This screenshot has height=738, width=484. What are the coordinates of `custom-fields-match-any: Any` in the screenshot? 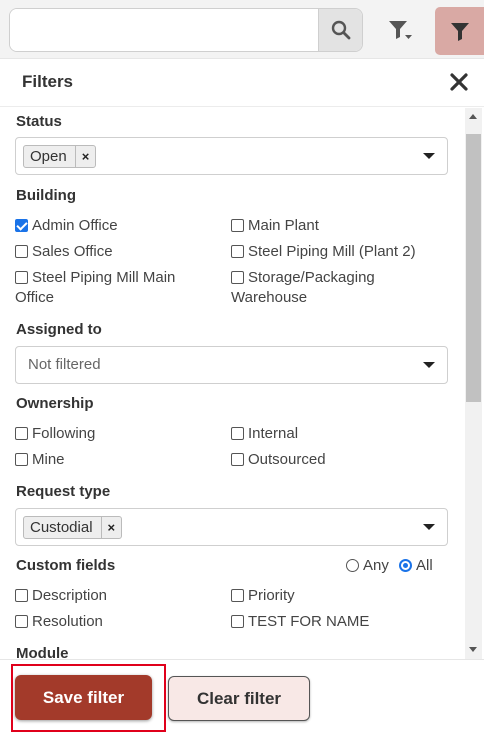 It's located at (367, 566).